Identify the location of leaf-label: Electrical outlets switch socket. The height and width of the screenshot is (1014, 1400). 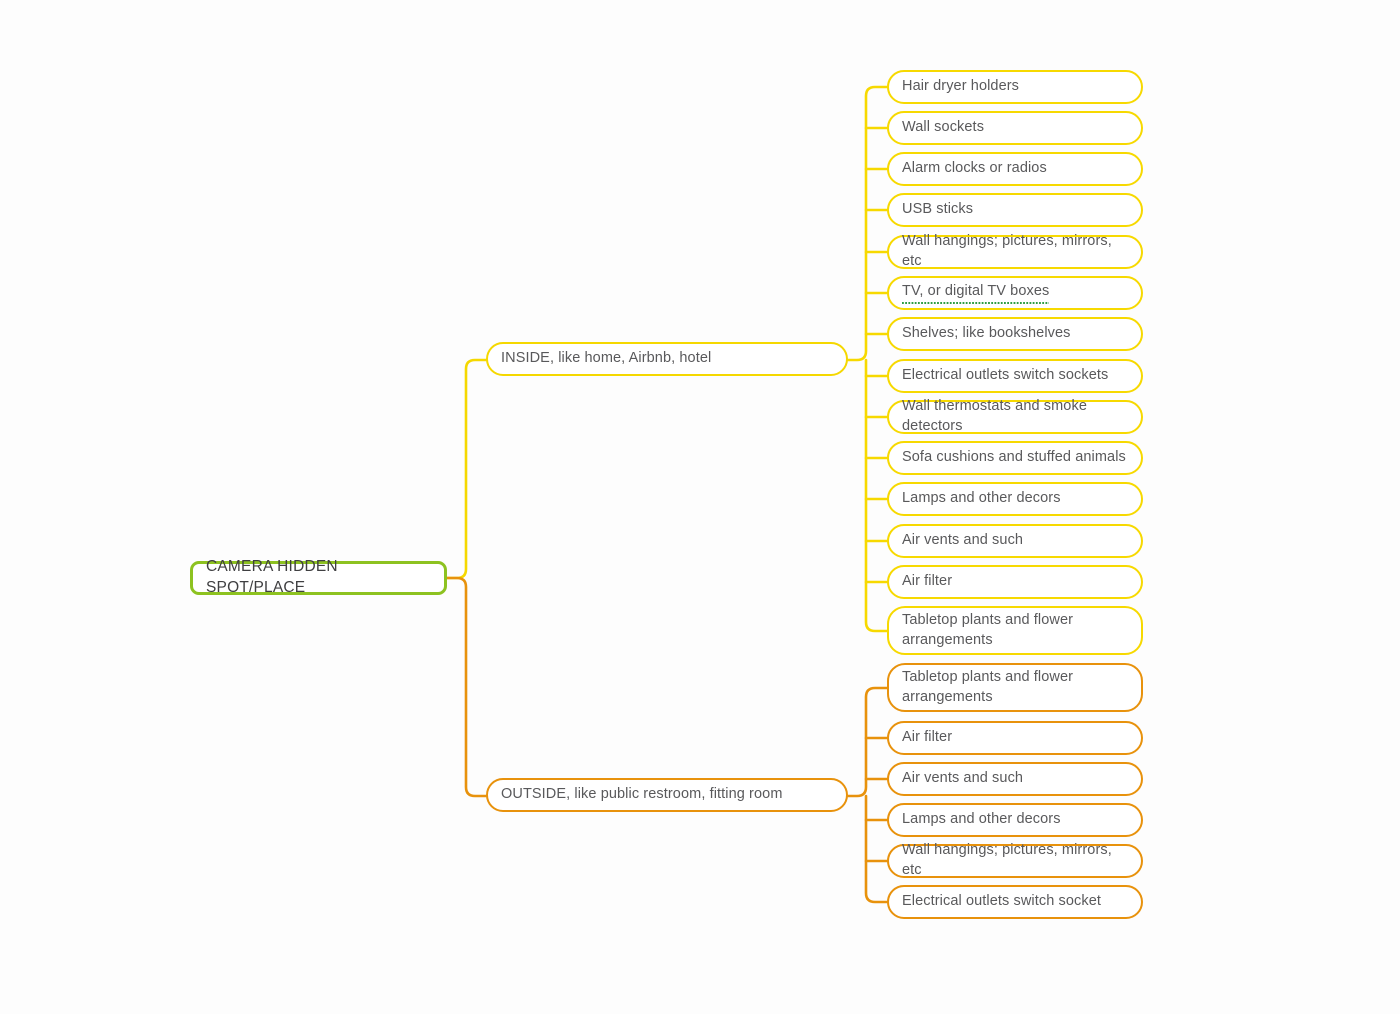
(1002, 901).